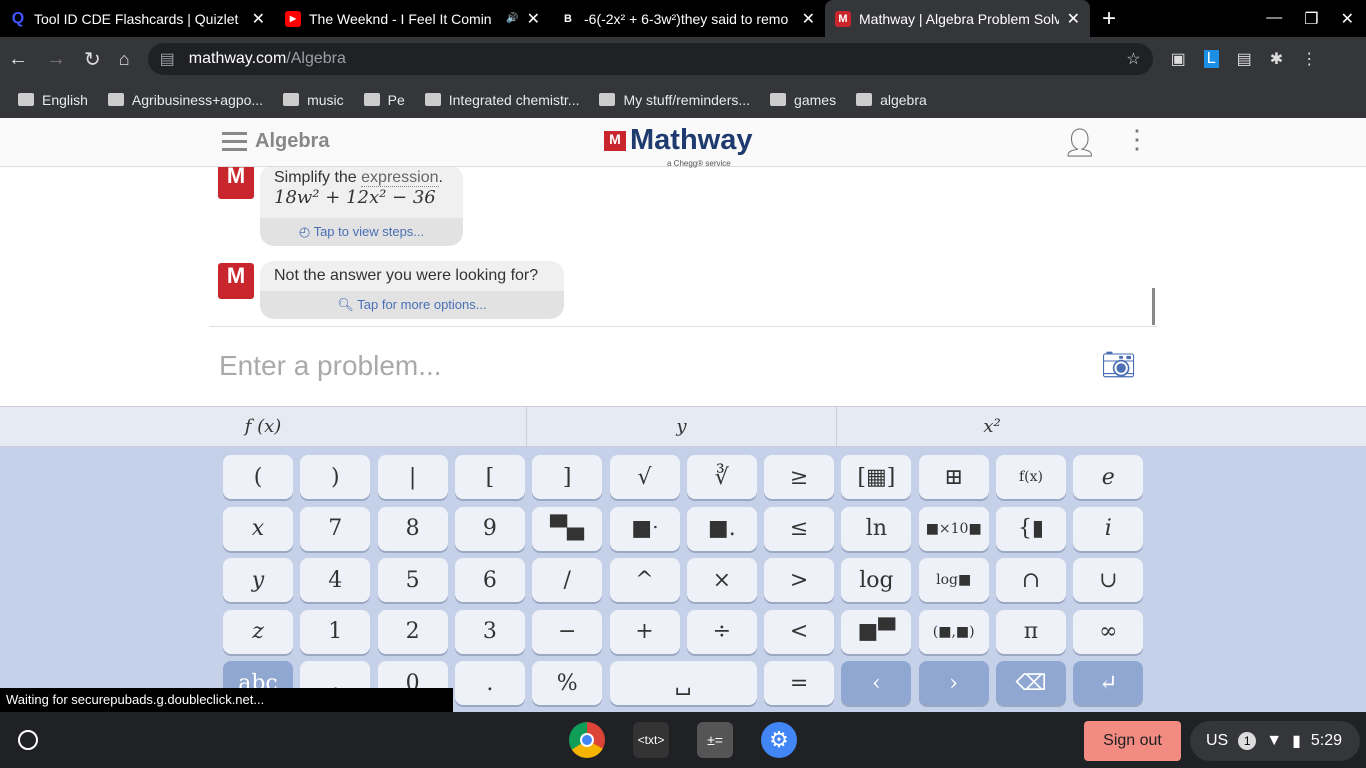 The height and width of the screenshot is (768, 1366). I want to click on key: =, so click(799, 683).